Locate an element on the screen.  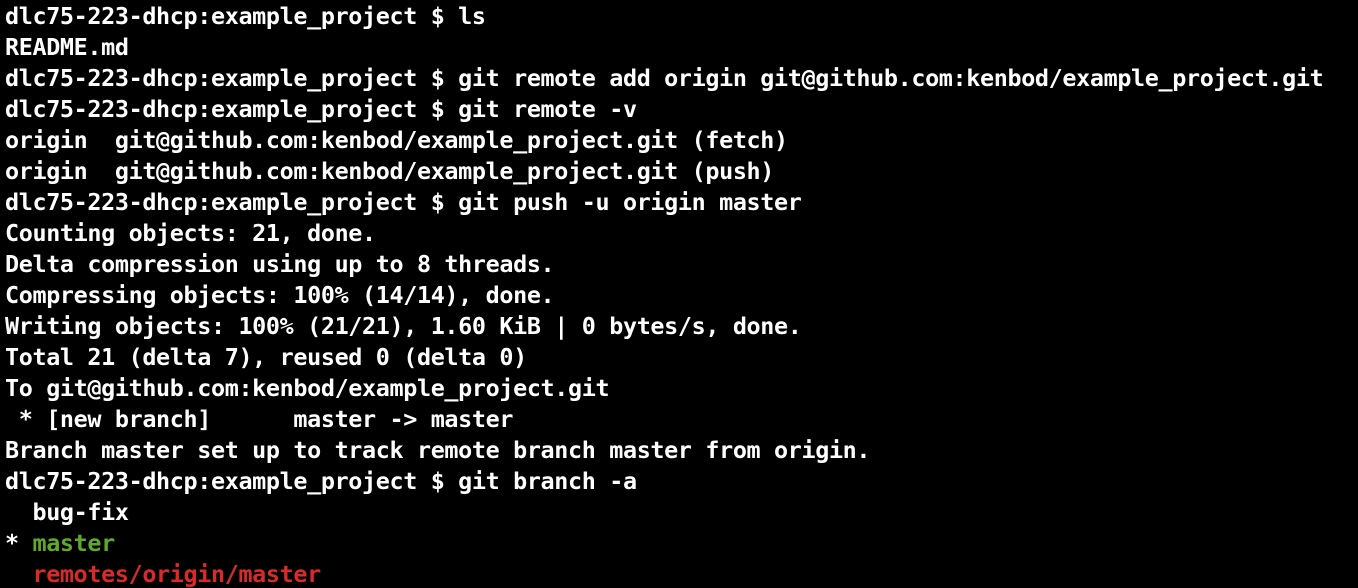
output-line: Compressing objects: 100% (14/14), done. is located at coordinates (681, 295).